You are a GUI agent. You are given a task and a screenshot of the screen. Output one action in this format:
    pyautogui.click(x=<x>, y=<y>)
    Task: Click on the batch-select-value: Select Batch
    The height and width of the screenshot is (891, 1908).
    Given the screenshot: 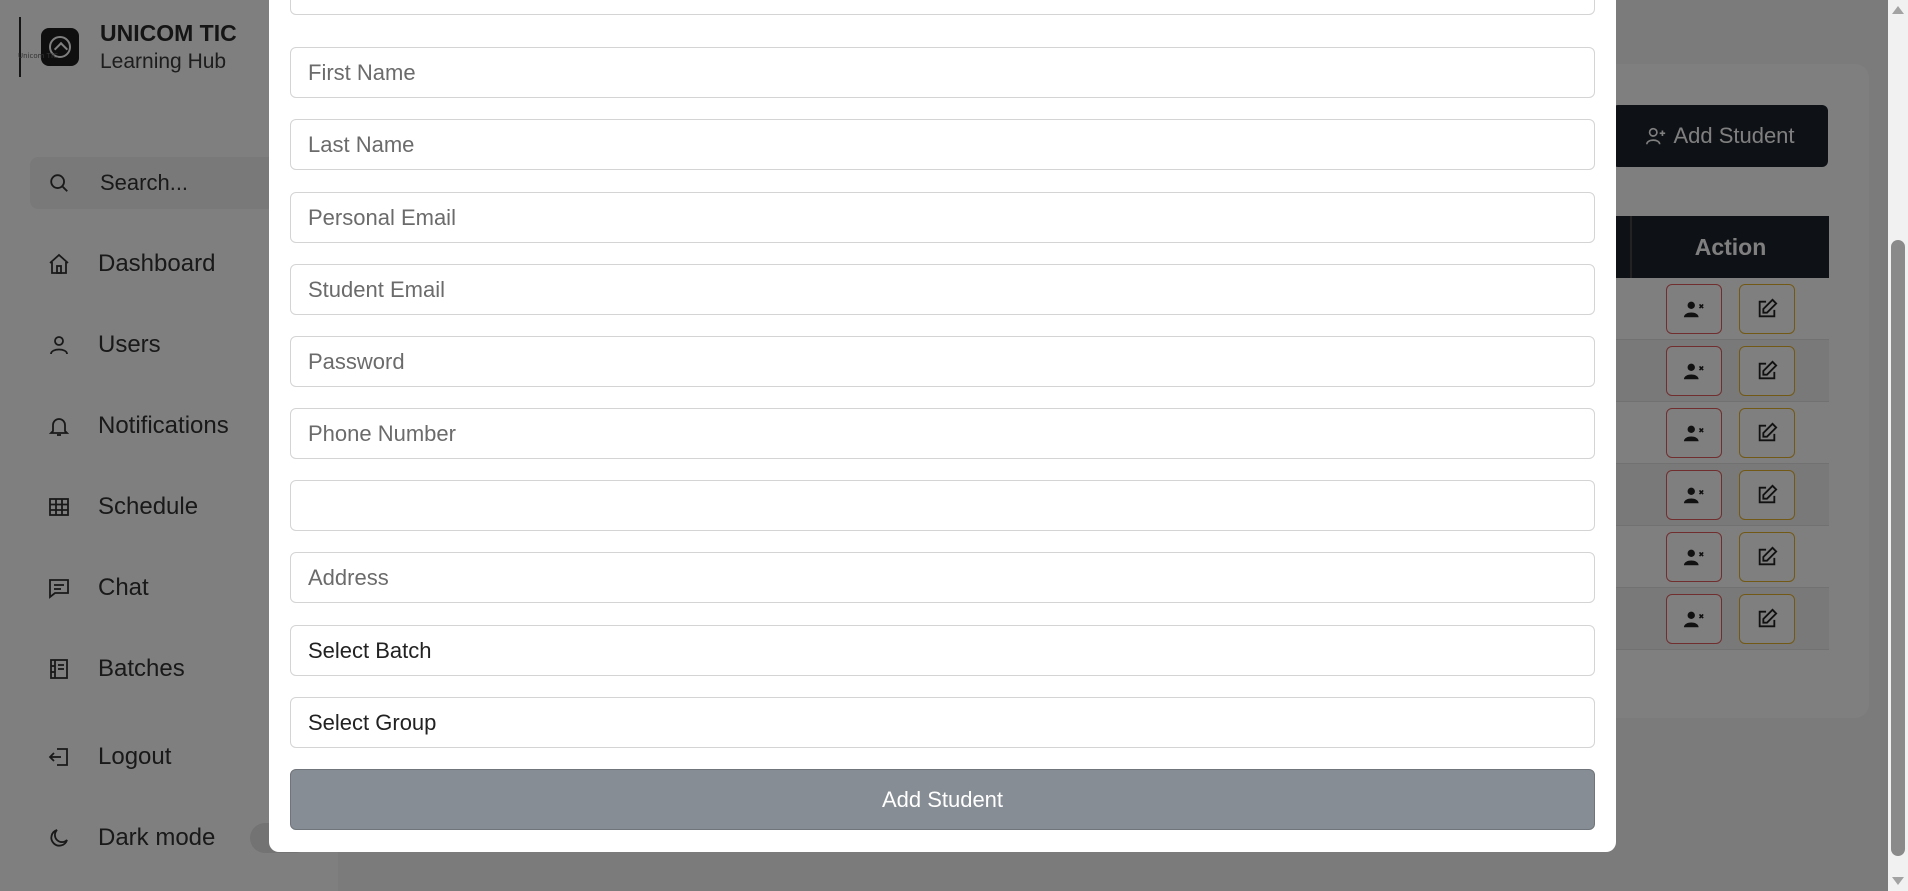 What is the action you would take?
    pyautogui.click(x=370, y=650)
    